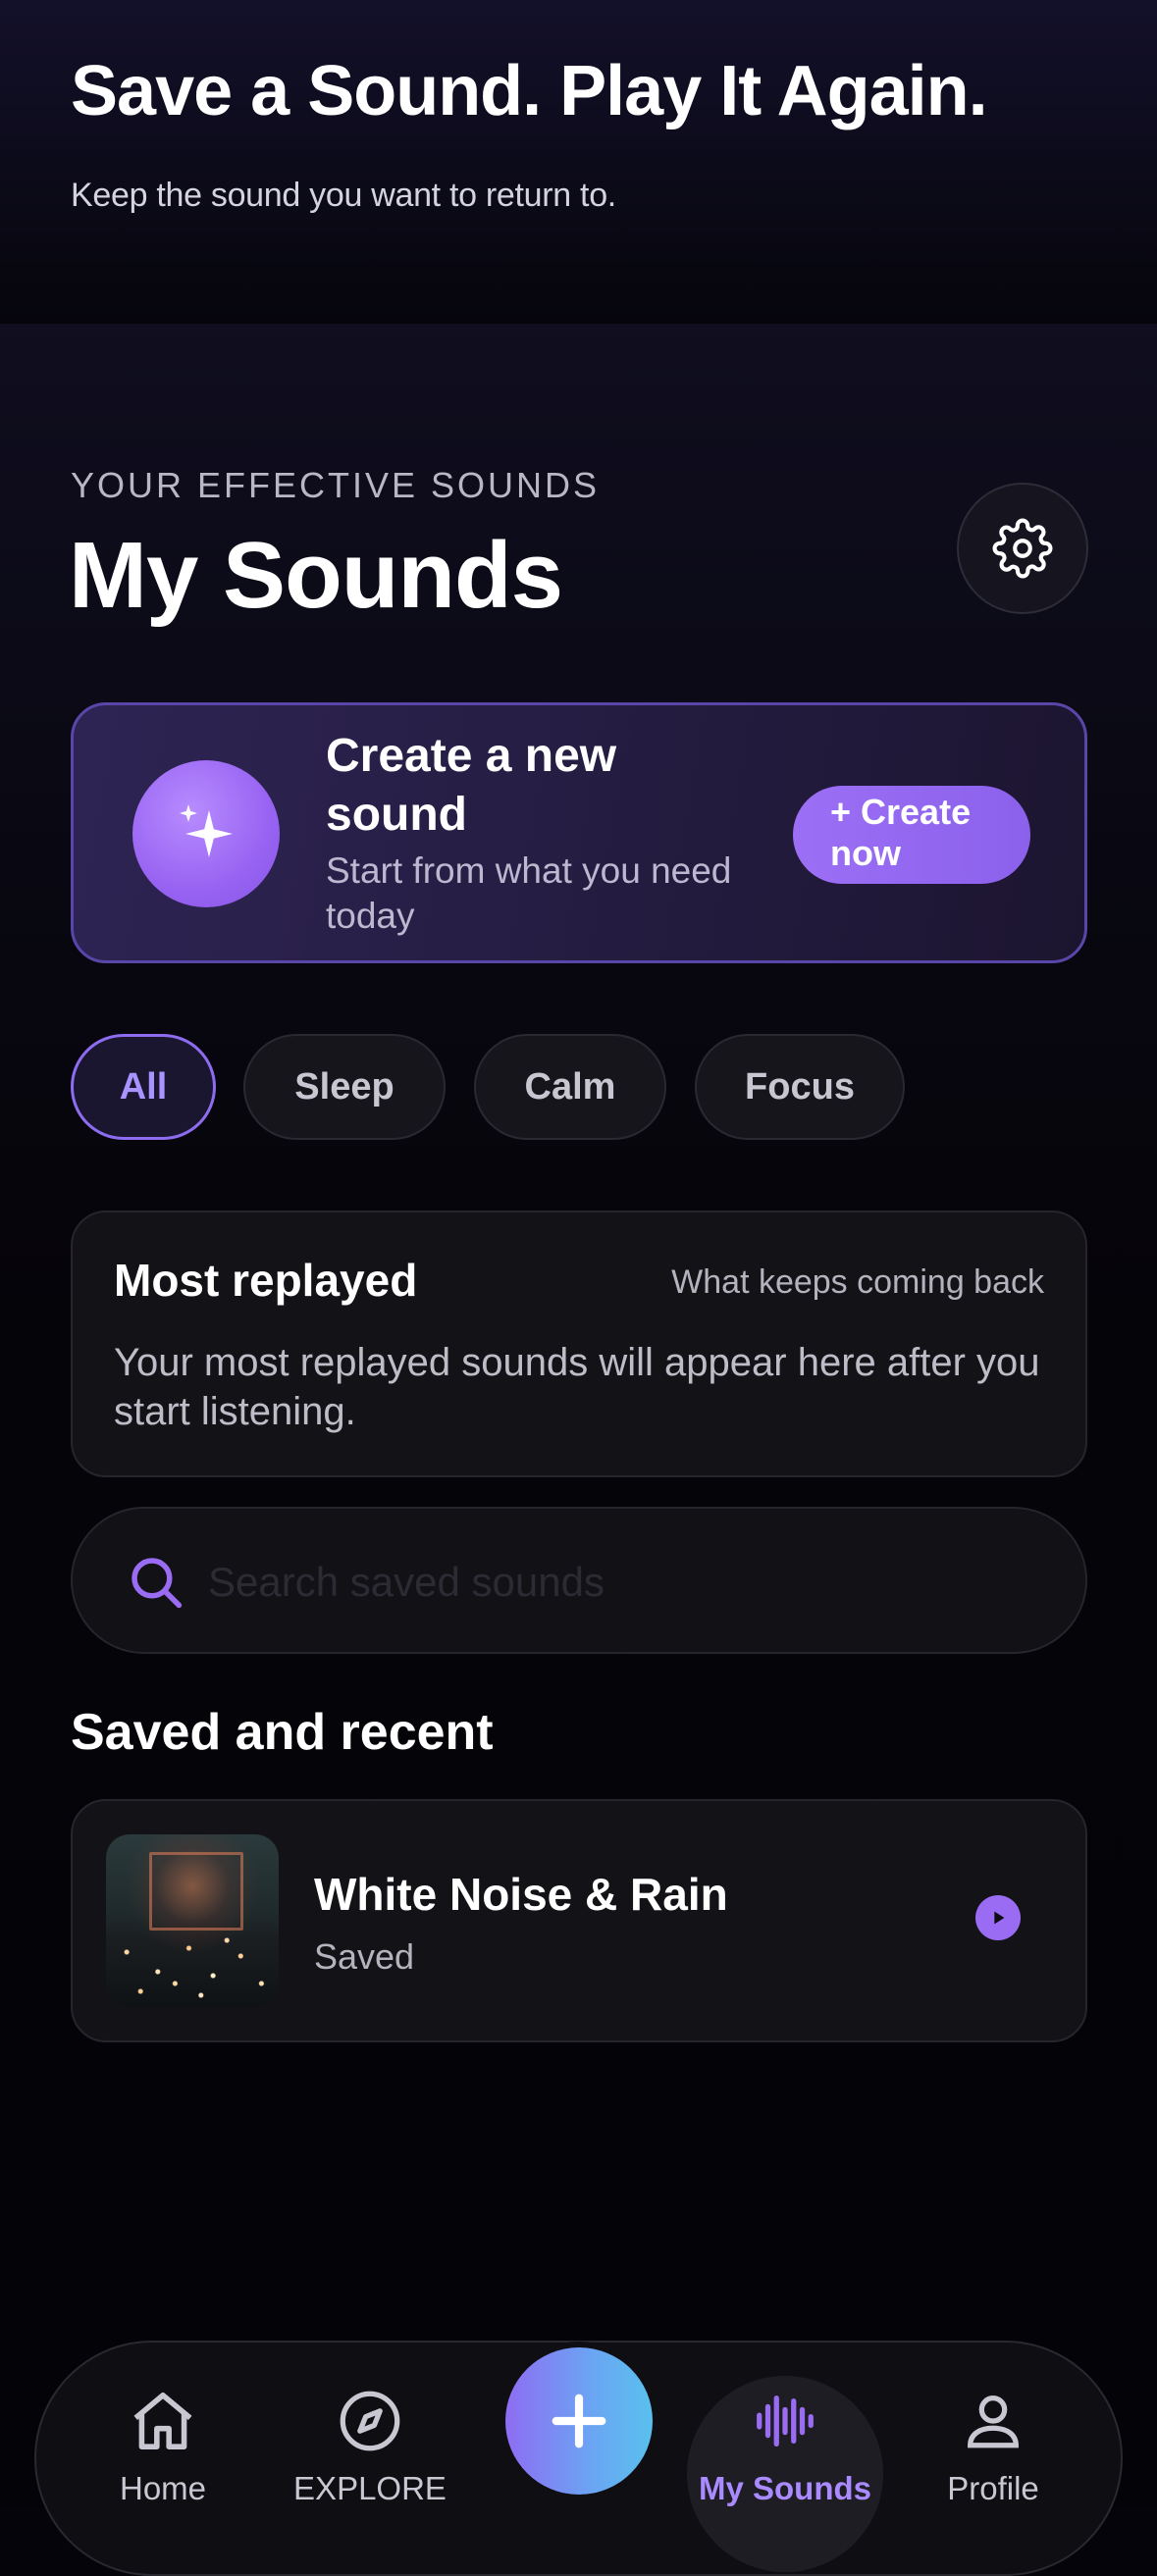 Image resolution: width=1157 pixels, height=2576 pixels. I want to click on saved-section-title: Saved and recent, so click(282, 1732).